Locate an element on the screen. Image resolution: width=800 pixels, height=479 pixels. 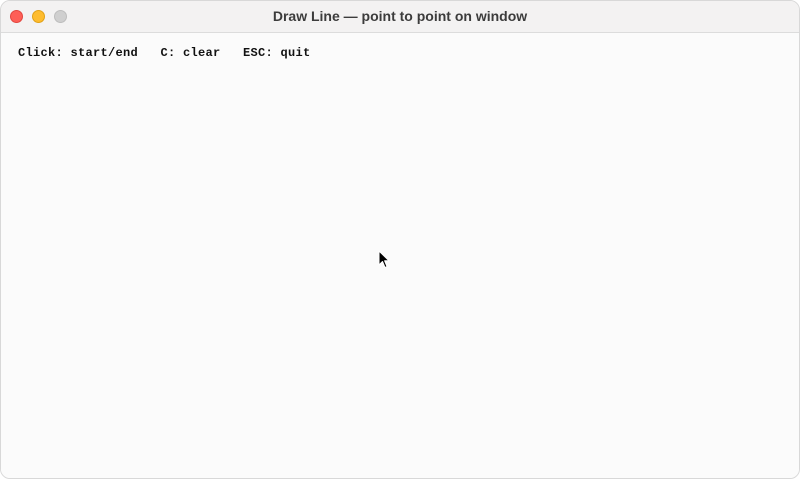
instructions-text: Click: start/end C: clear ESC: quit is located at coordinates (164, 53).